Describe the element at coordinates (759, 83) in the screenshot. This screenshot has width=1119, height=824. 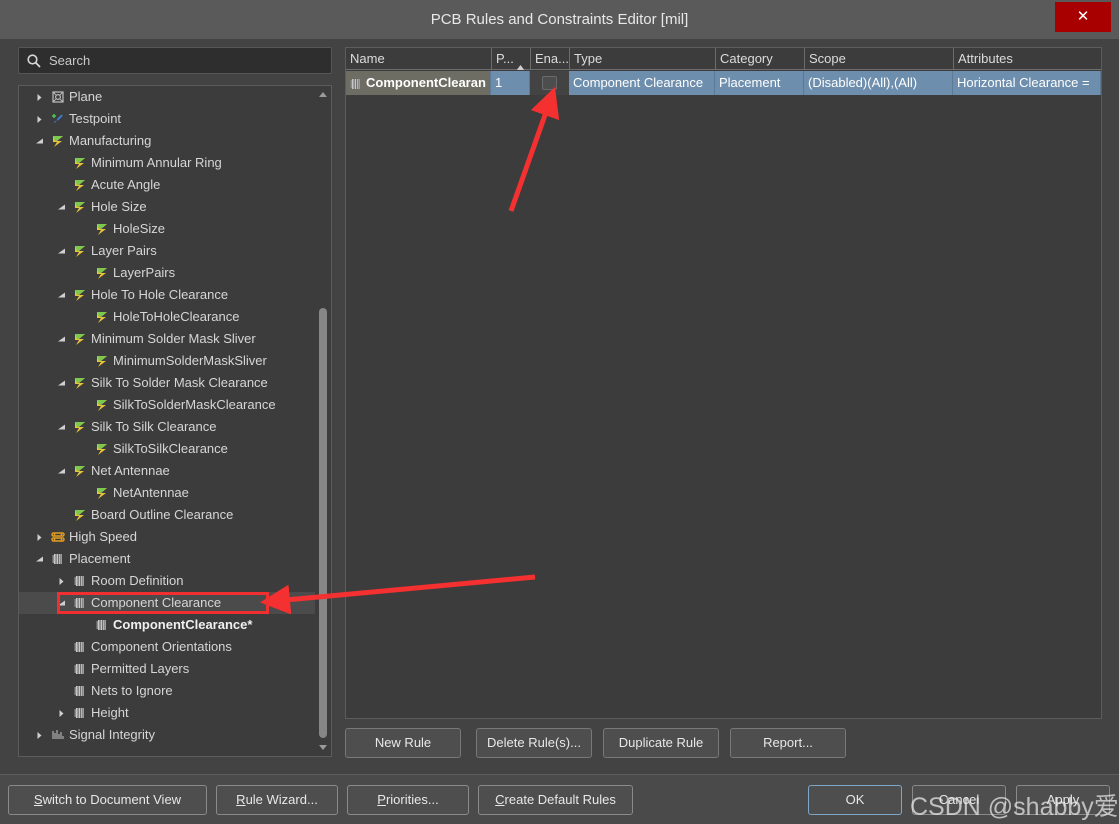
I see `cell-category: Placement` at that location.